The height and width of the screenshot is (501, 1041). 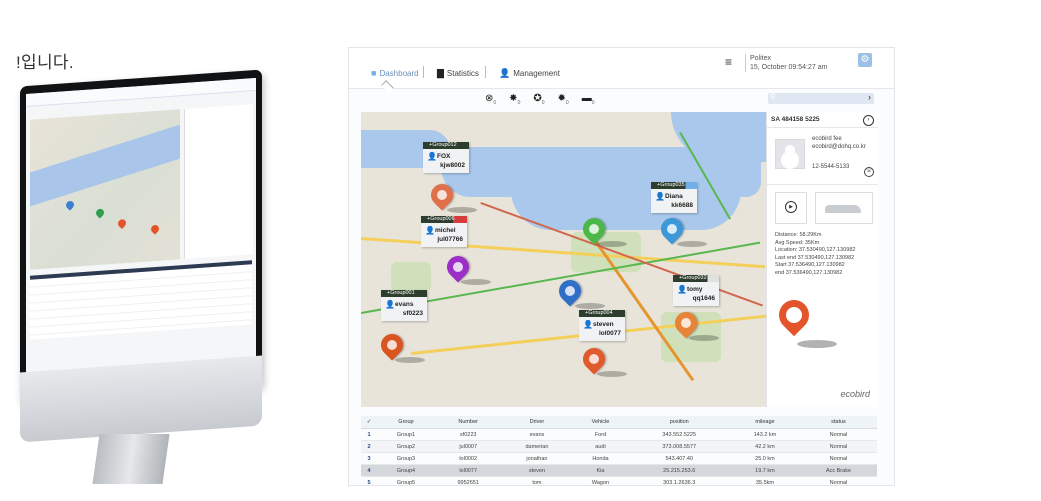 What do you see at coordinates (141, 229) in the screenshot?
I see `monitor-screen` at bounding box center [141, 229].